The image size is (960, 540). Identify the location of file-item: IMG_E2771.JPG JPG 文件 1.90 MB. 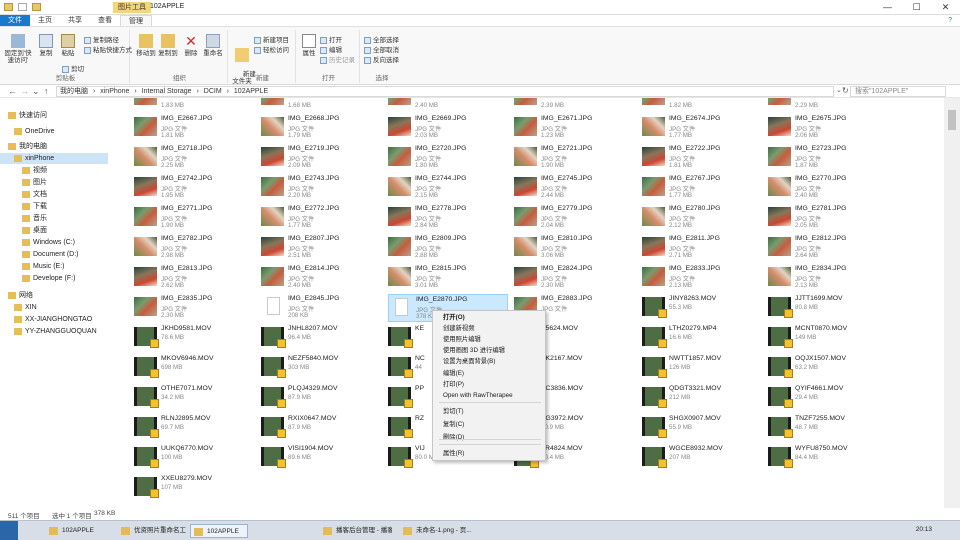
(194, 218).